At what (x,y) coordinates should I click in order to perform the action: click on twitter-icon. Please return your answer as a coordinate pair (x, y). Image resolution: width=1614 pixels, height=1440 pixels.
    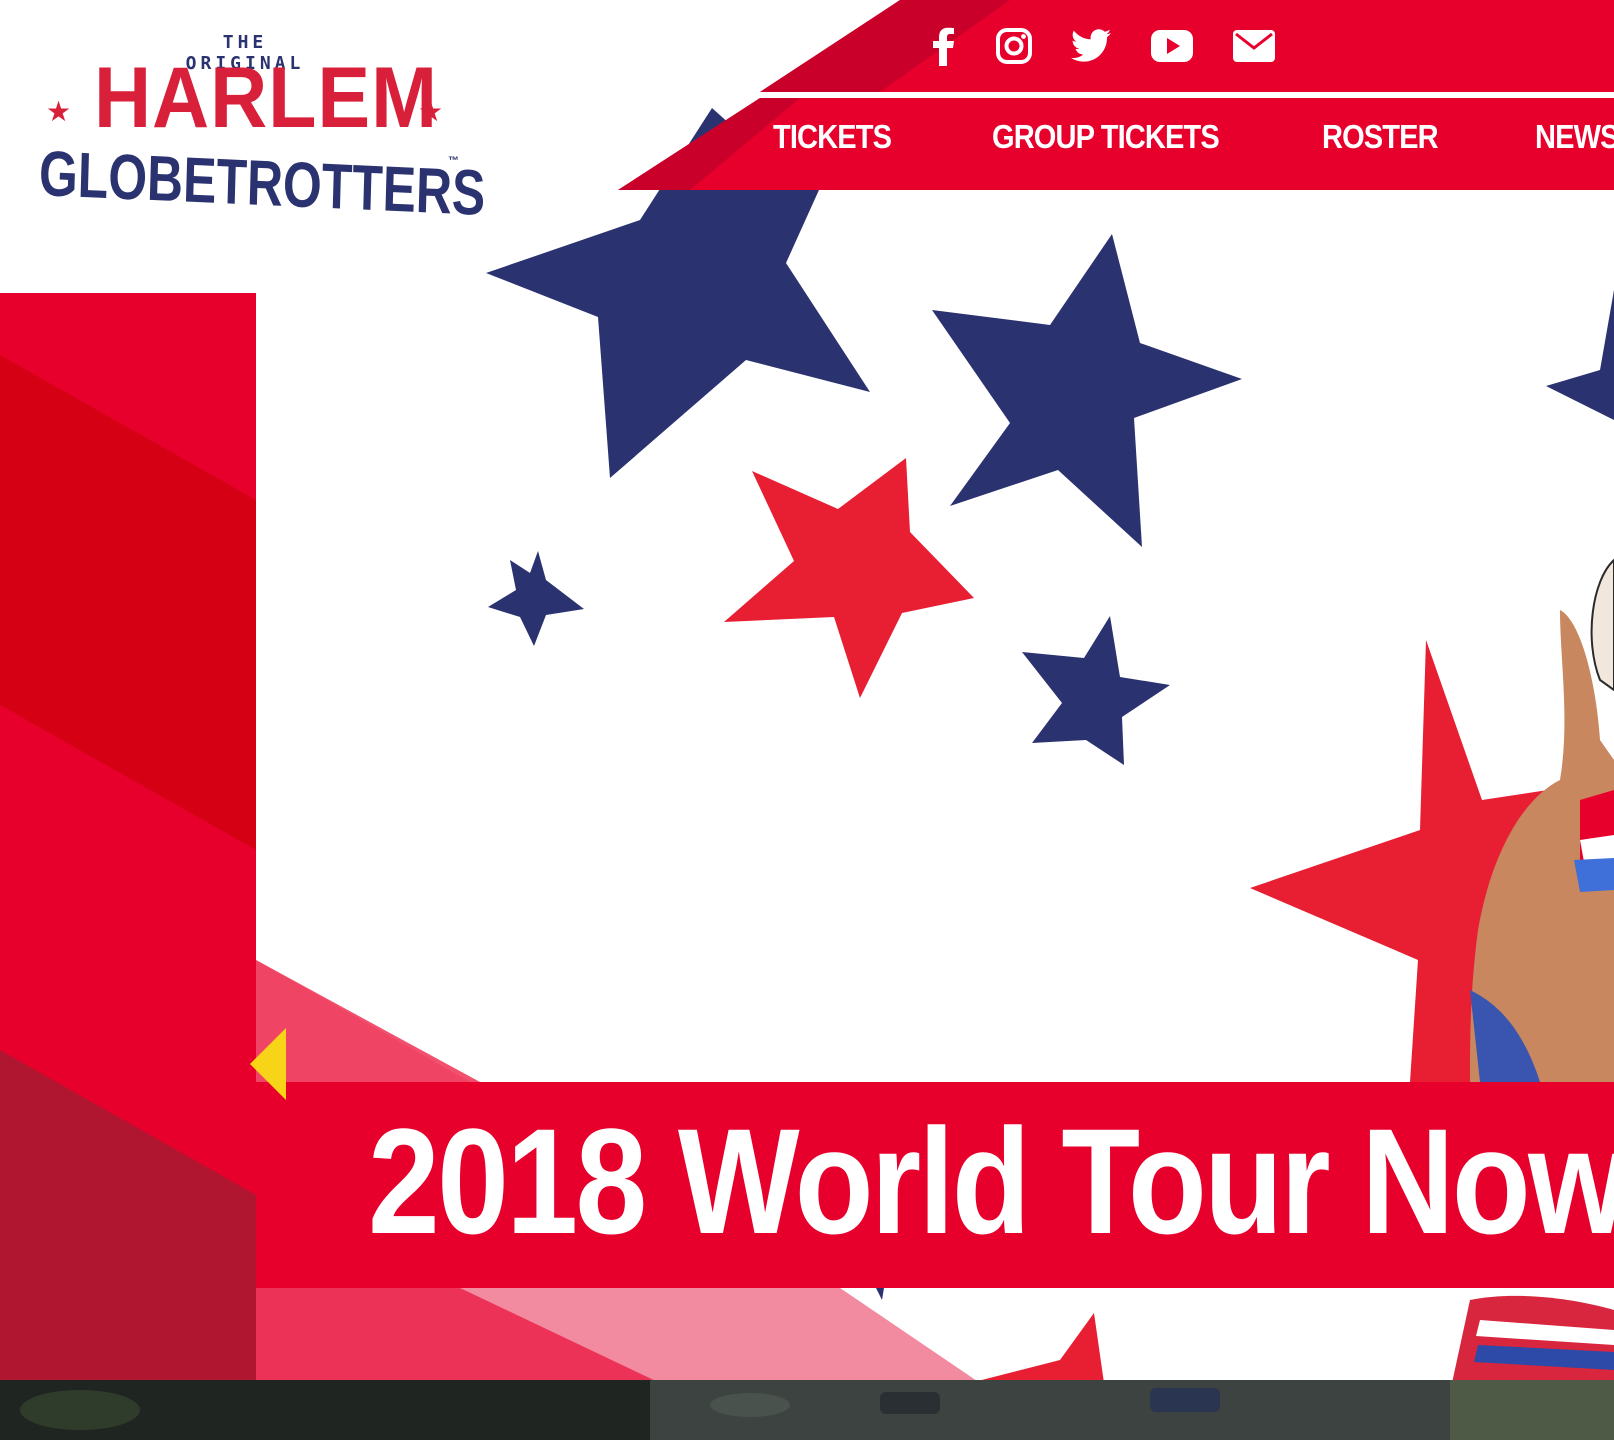
    Looking at the image, I should click on (1091, 46).